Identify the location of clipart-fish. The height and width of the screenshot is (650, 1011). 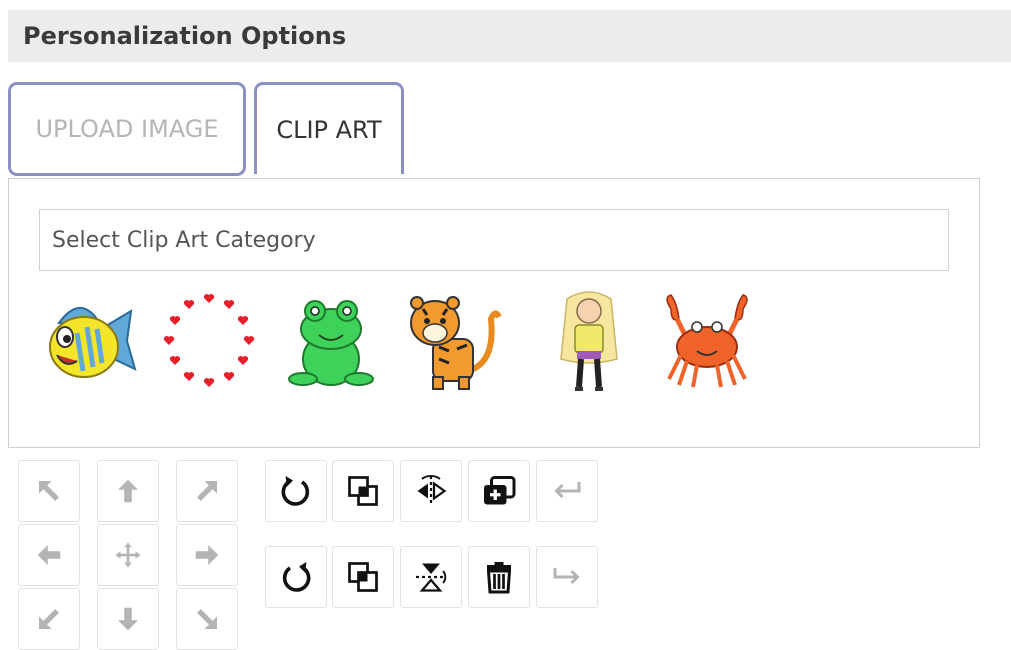
(89, 344).